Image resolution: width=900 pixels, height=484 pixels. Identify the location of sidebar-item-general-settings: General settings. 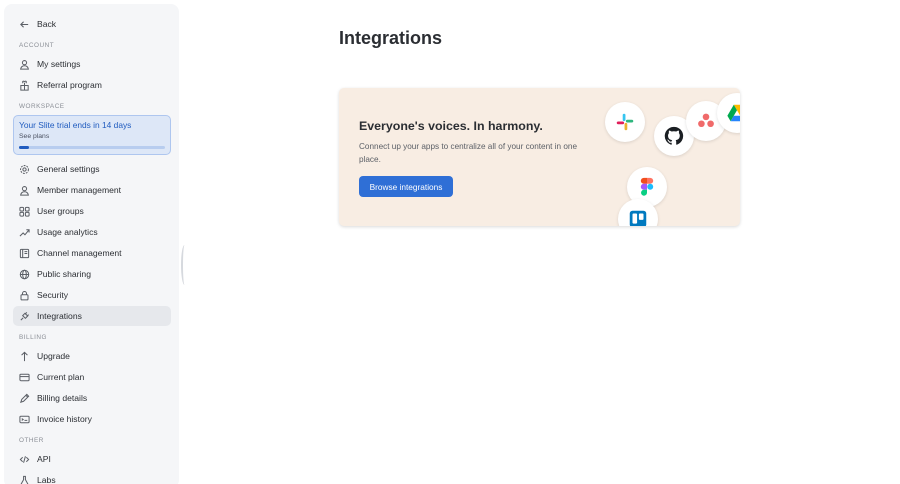
(92, 169).